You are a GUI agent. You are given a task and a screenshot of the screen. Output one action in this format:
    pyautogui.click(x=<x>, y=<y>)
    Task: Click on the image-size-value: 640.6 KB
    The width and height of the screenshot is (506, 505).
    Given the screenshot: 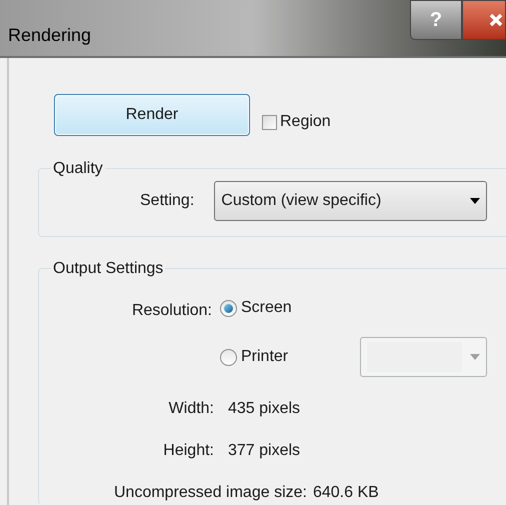 What is the action you would take?
    pyautogui.click(x=345, y=493)
    